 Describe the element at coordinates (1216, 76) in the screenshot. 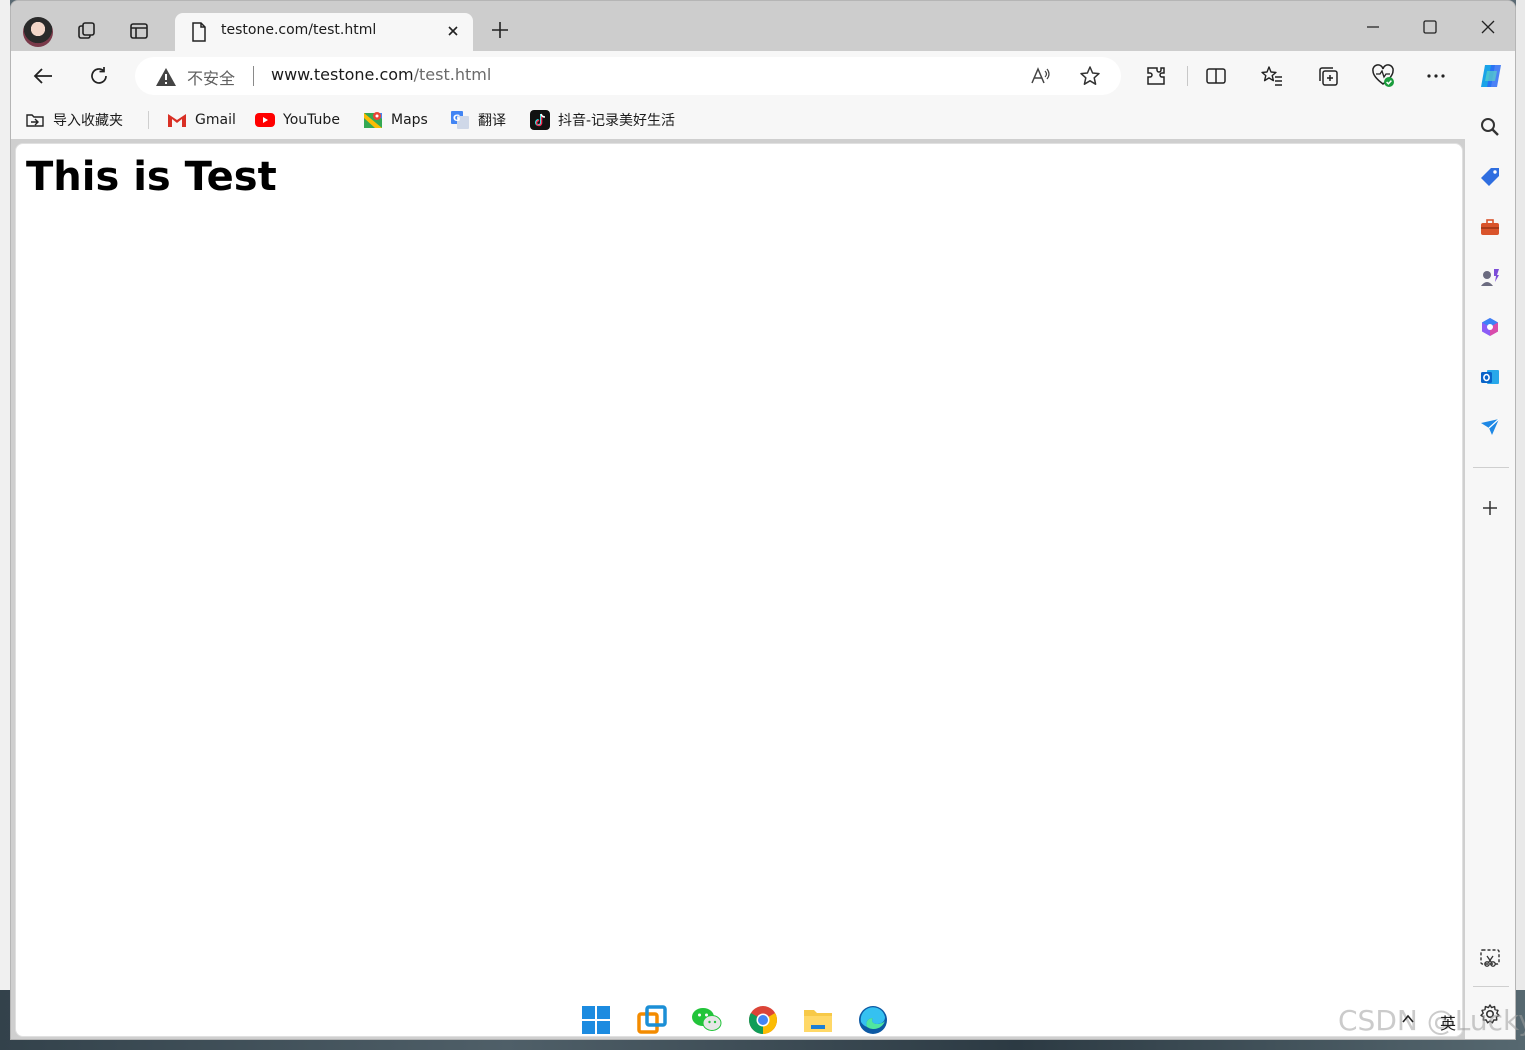

I see `split-screen-icon` at that location.